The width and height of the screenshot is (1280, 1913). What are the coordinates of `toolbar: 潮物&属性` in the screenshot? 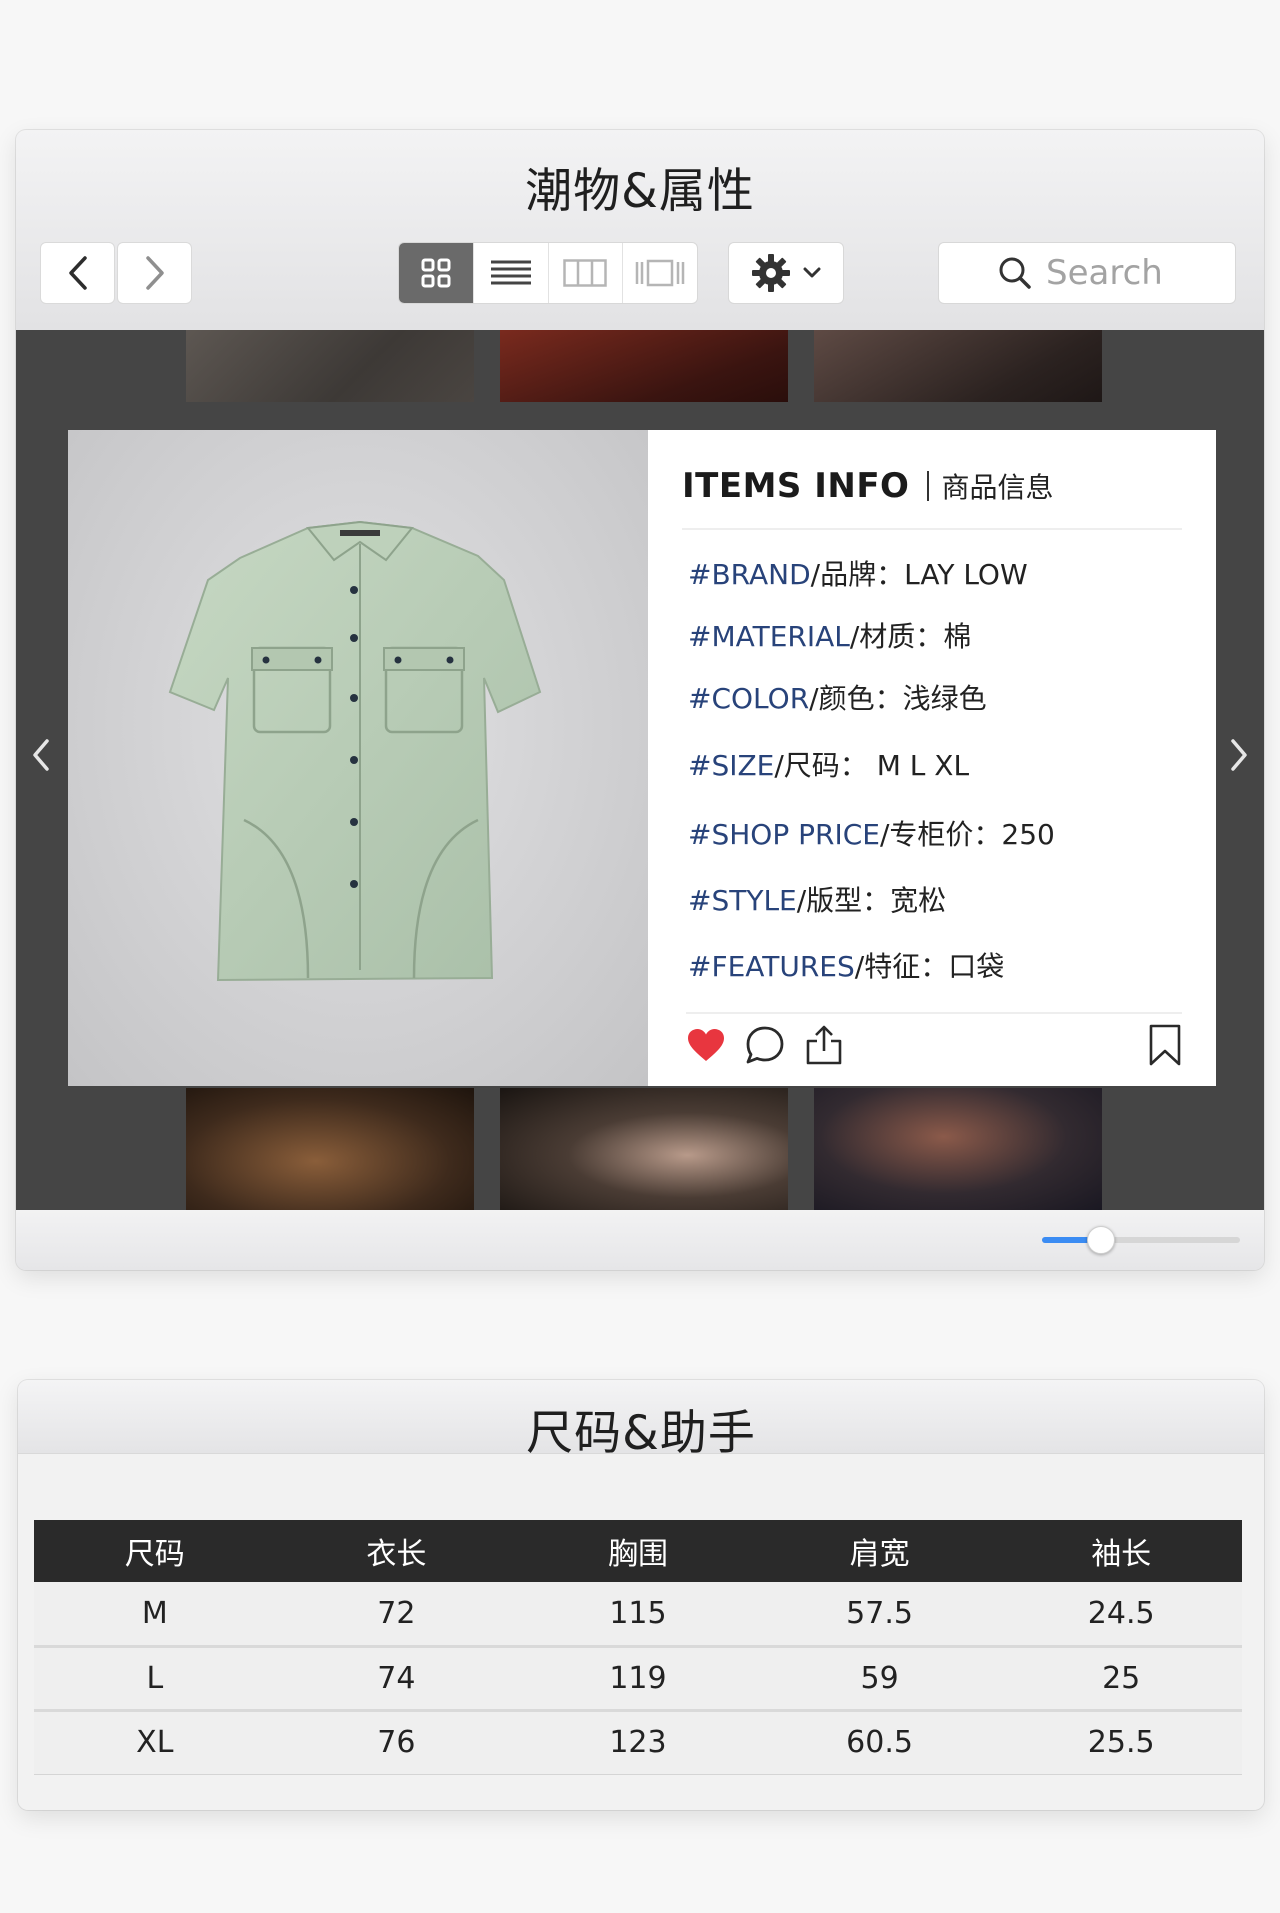 It's located at (640, 230).